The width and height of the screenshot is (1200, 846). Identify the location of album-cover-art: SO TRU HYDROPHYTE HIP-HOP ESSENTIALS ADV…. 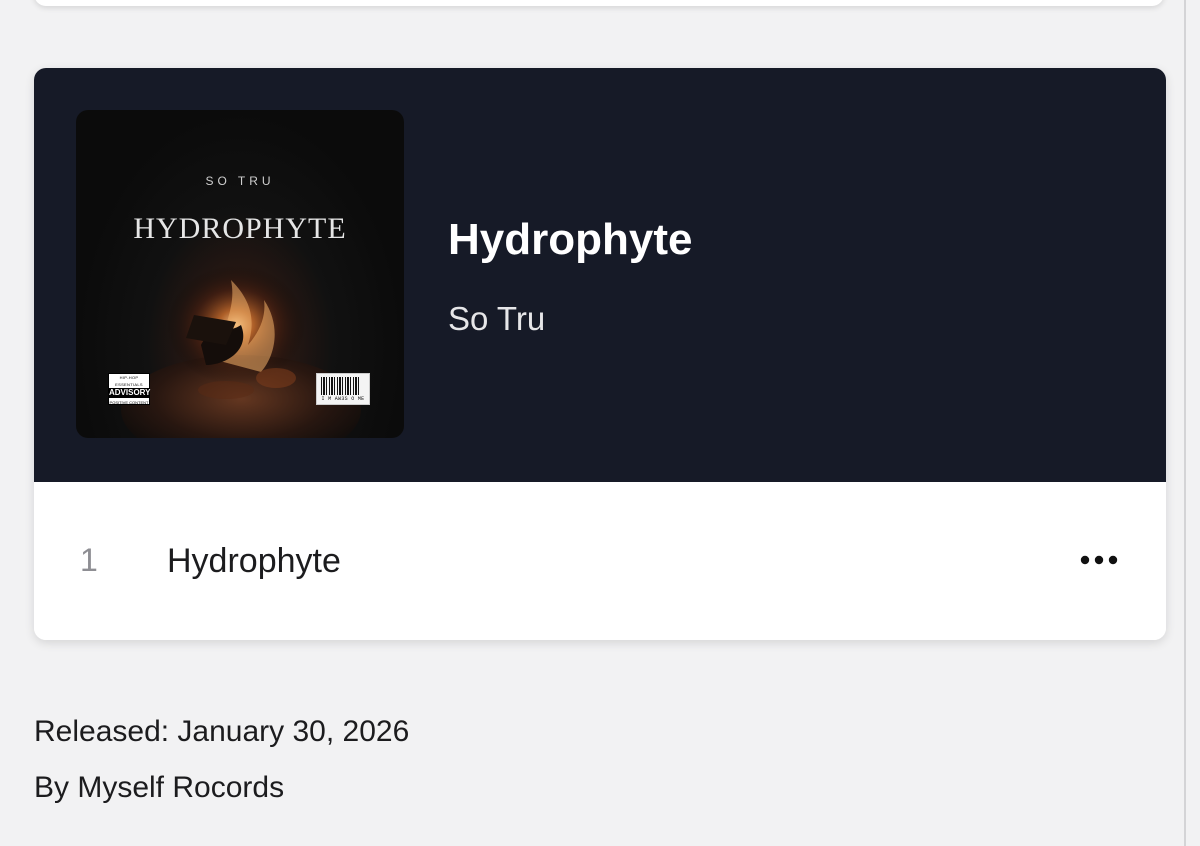
(240, 274).